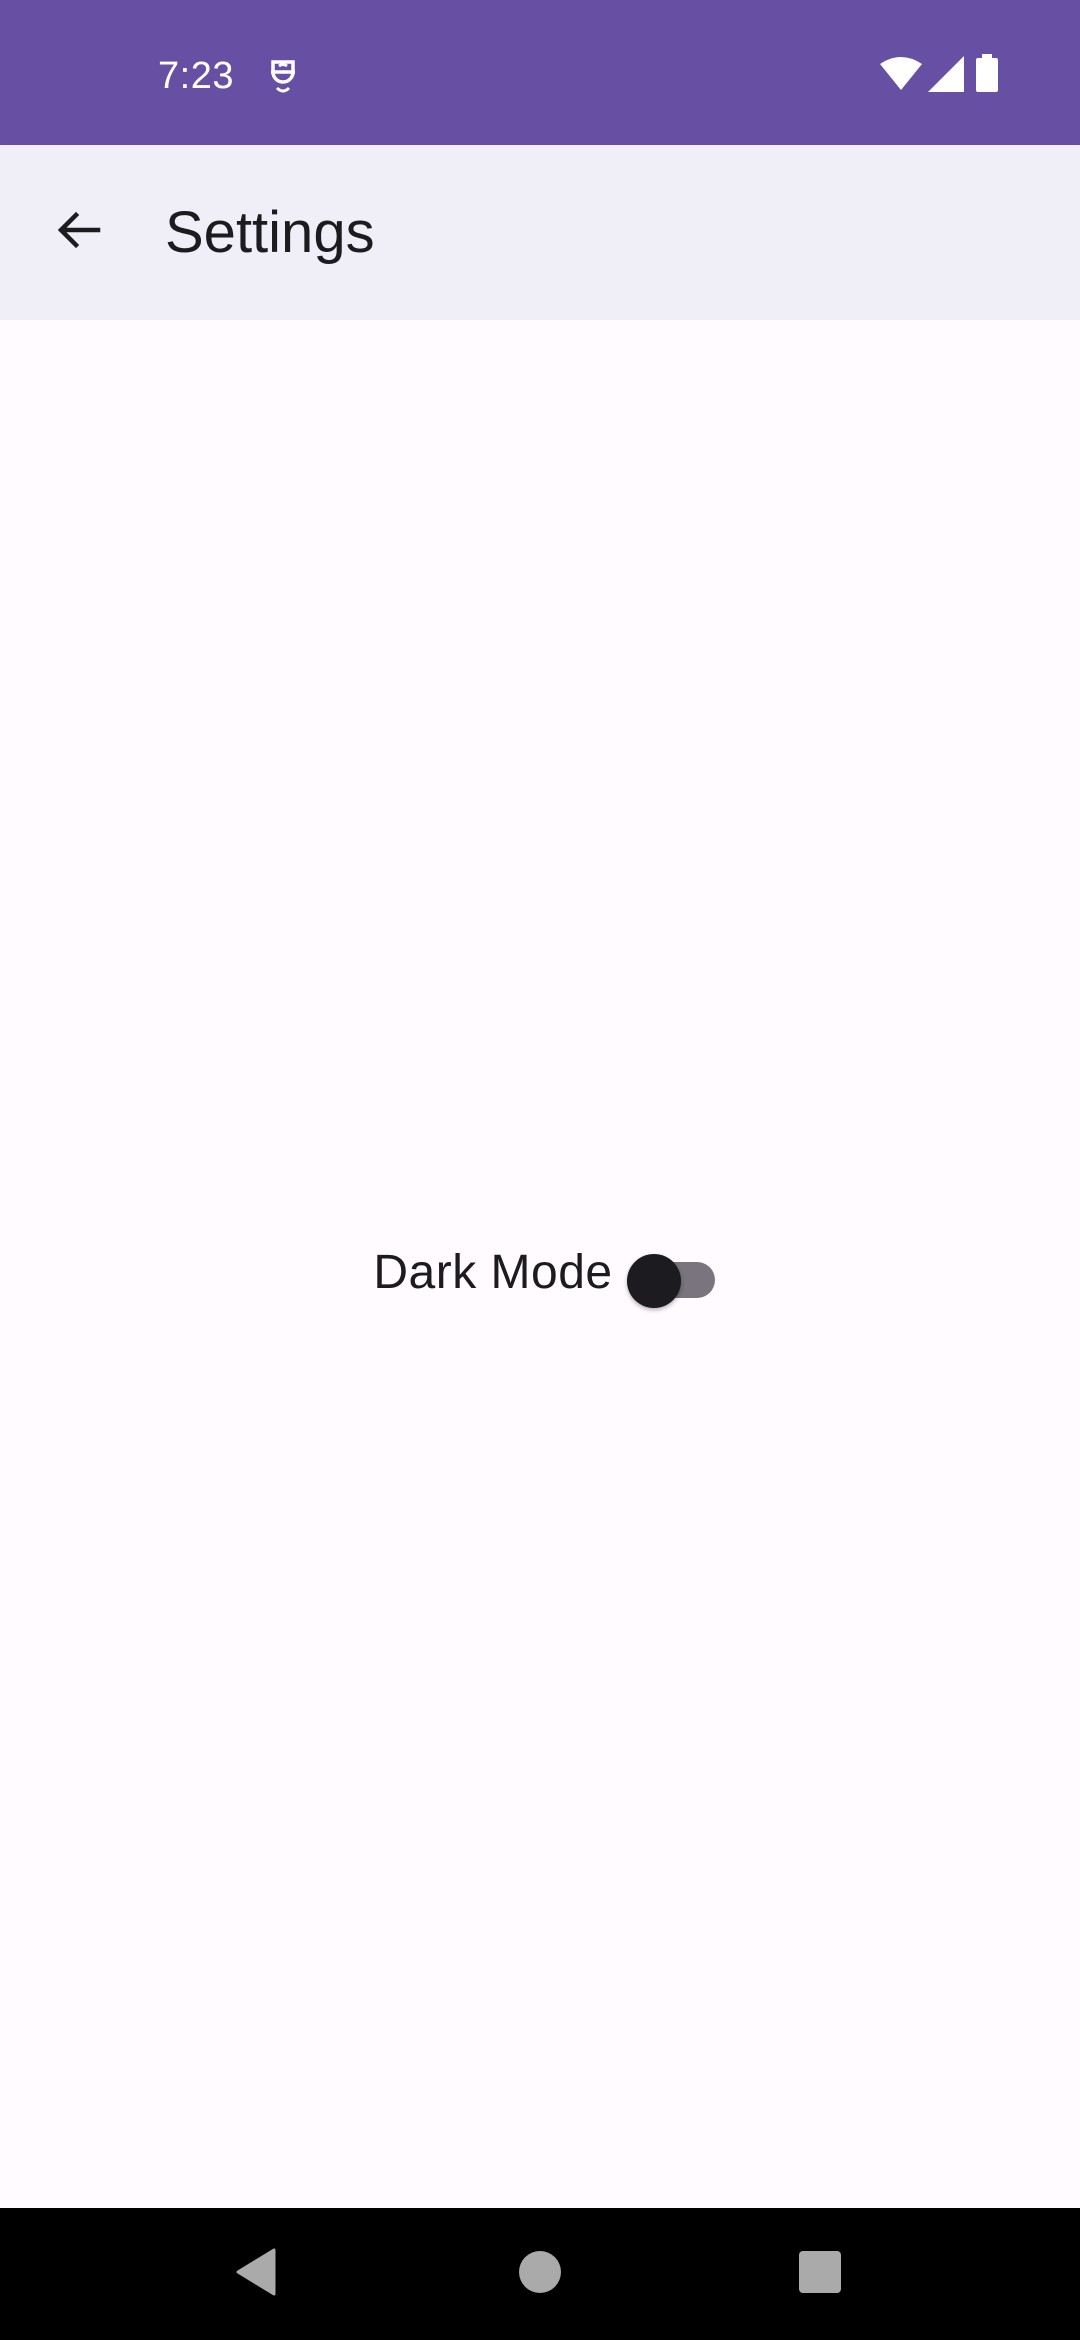  Describe the element at coordinates (196, 76) in the screenshot. I see `status-time: 7:23` at that location.